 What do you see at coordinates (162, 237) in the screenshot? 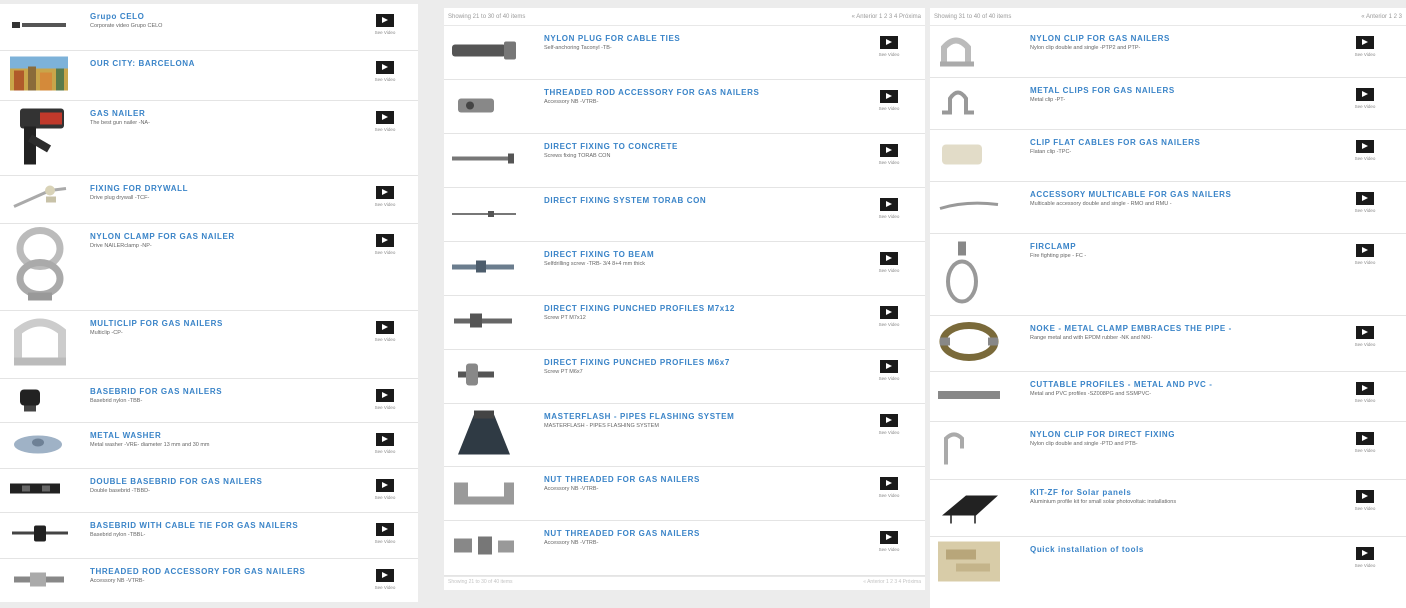
I see `item-title-link: NYLON CLAMP FOR GAS NAILER` at bounding box center [162, 237].